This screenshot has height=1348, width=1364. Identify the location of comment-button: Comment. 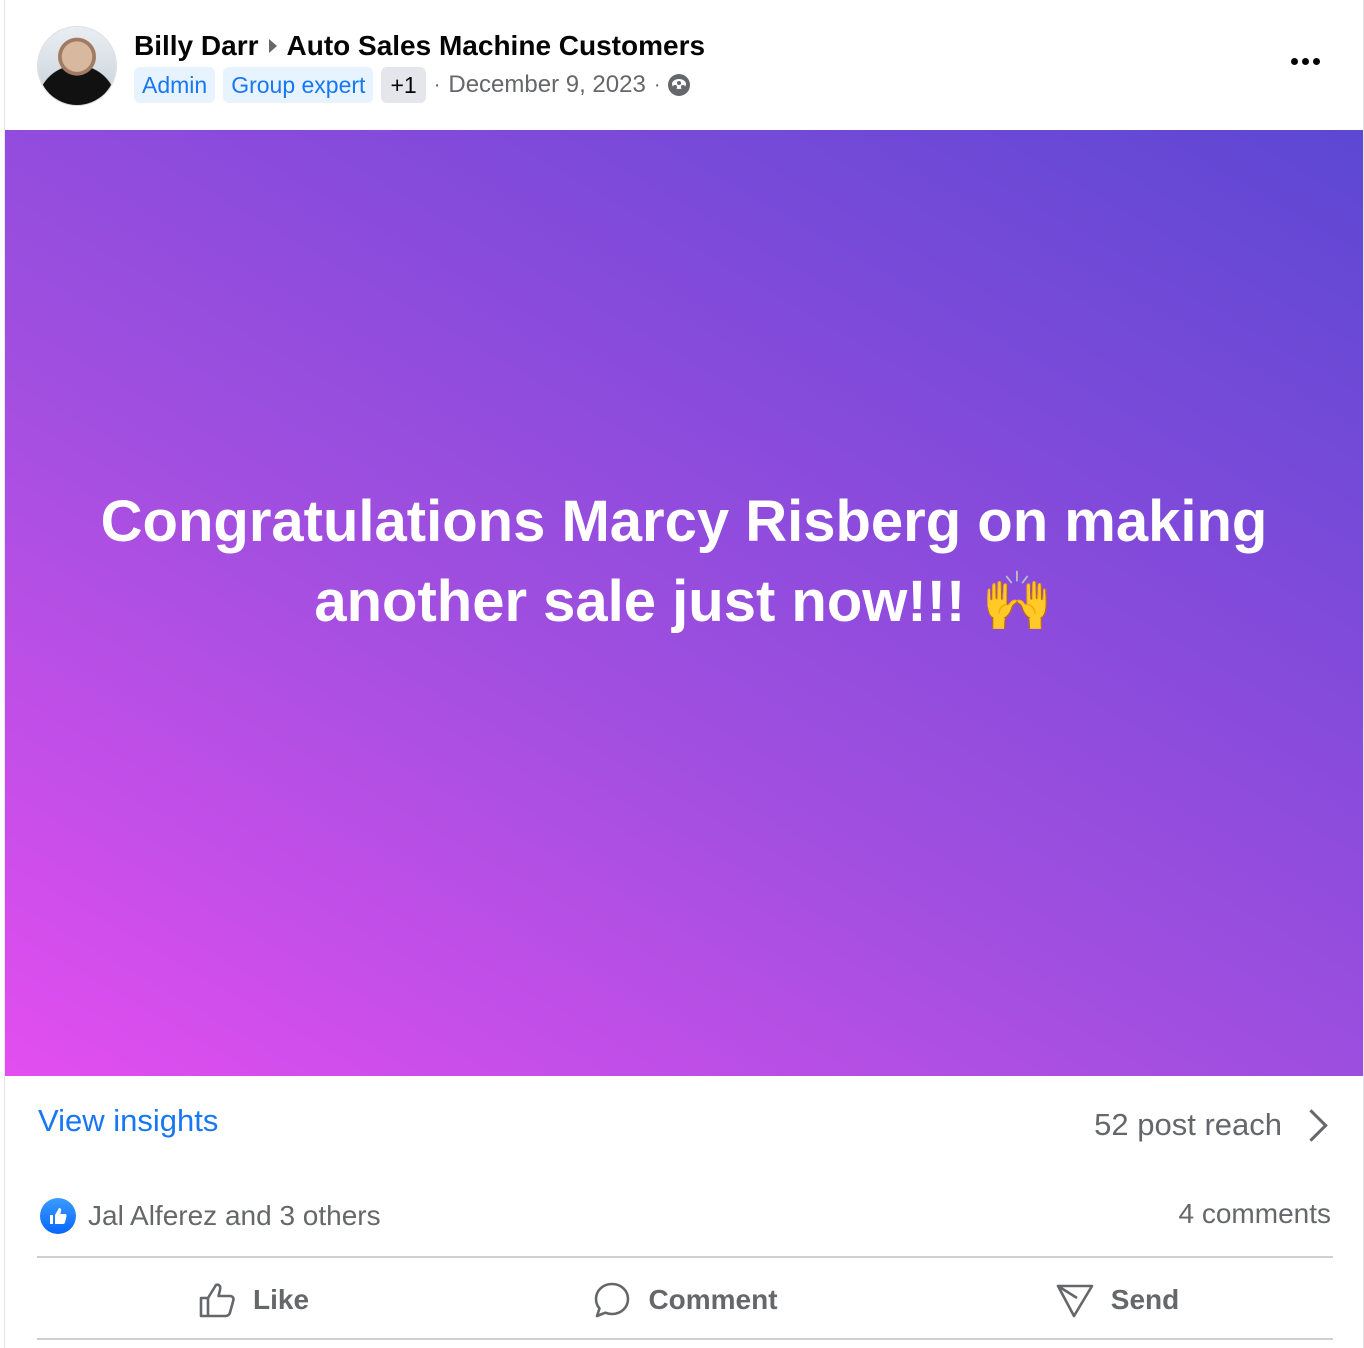
(685, 1300).